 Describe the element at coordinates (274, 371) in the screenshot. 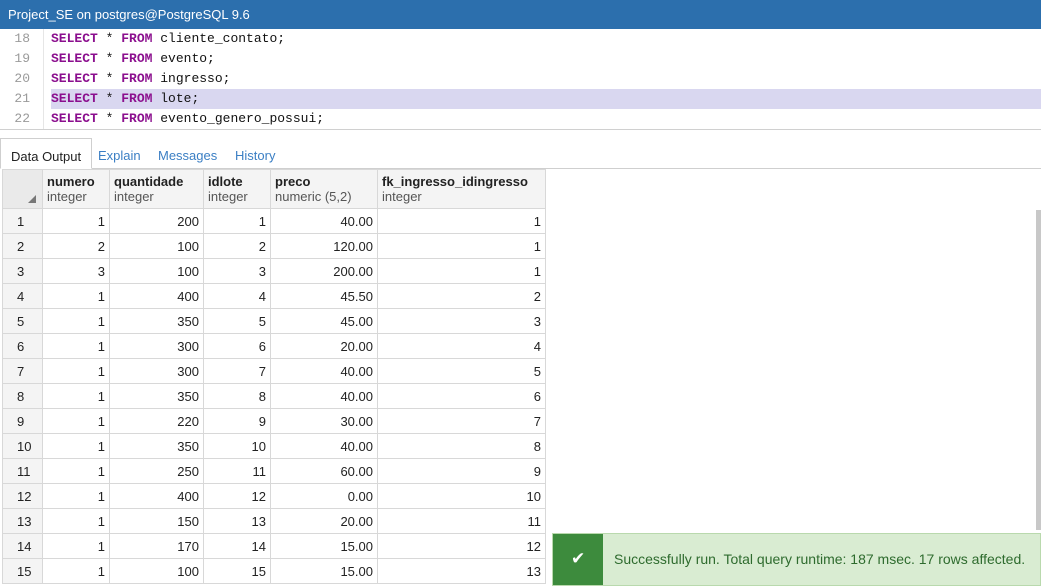

I see `table-row: 7 1 300 7 40.00 5` at that location.